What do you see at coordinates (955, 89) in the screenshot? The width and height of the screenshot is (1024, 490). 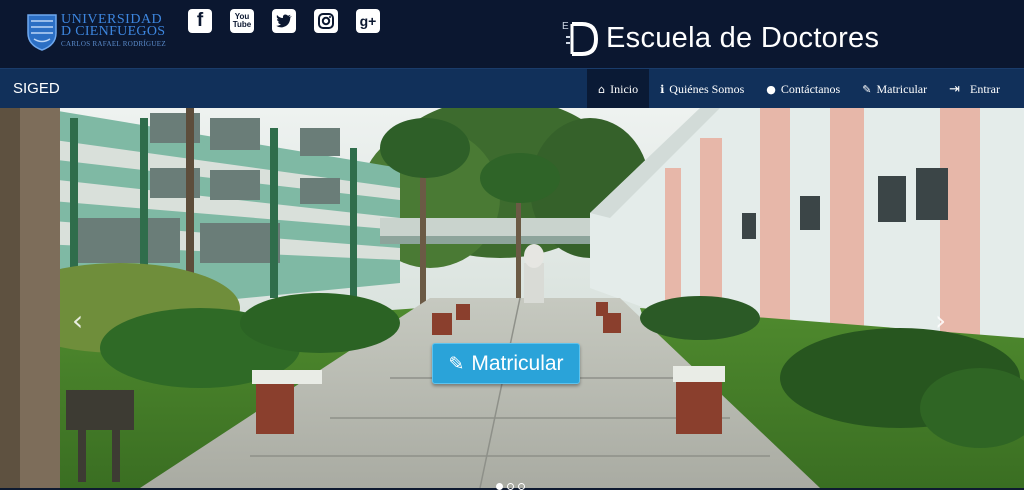 I see `login-icon: ⇥` at bounding box center [955, 89].